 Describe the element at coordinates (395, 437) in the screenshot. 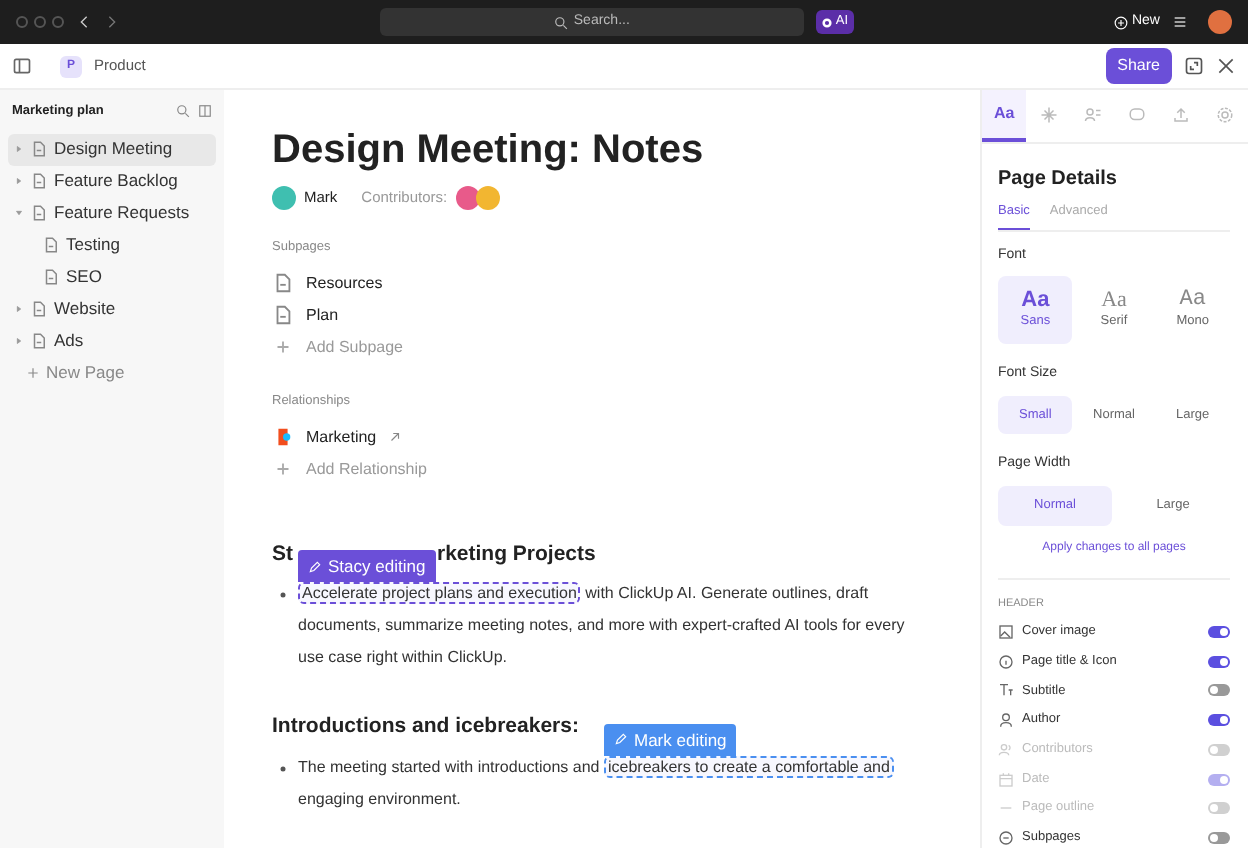

I see `external-link-icon` at that location.